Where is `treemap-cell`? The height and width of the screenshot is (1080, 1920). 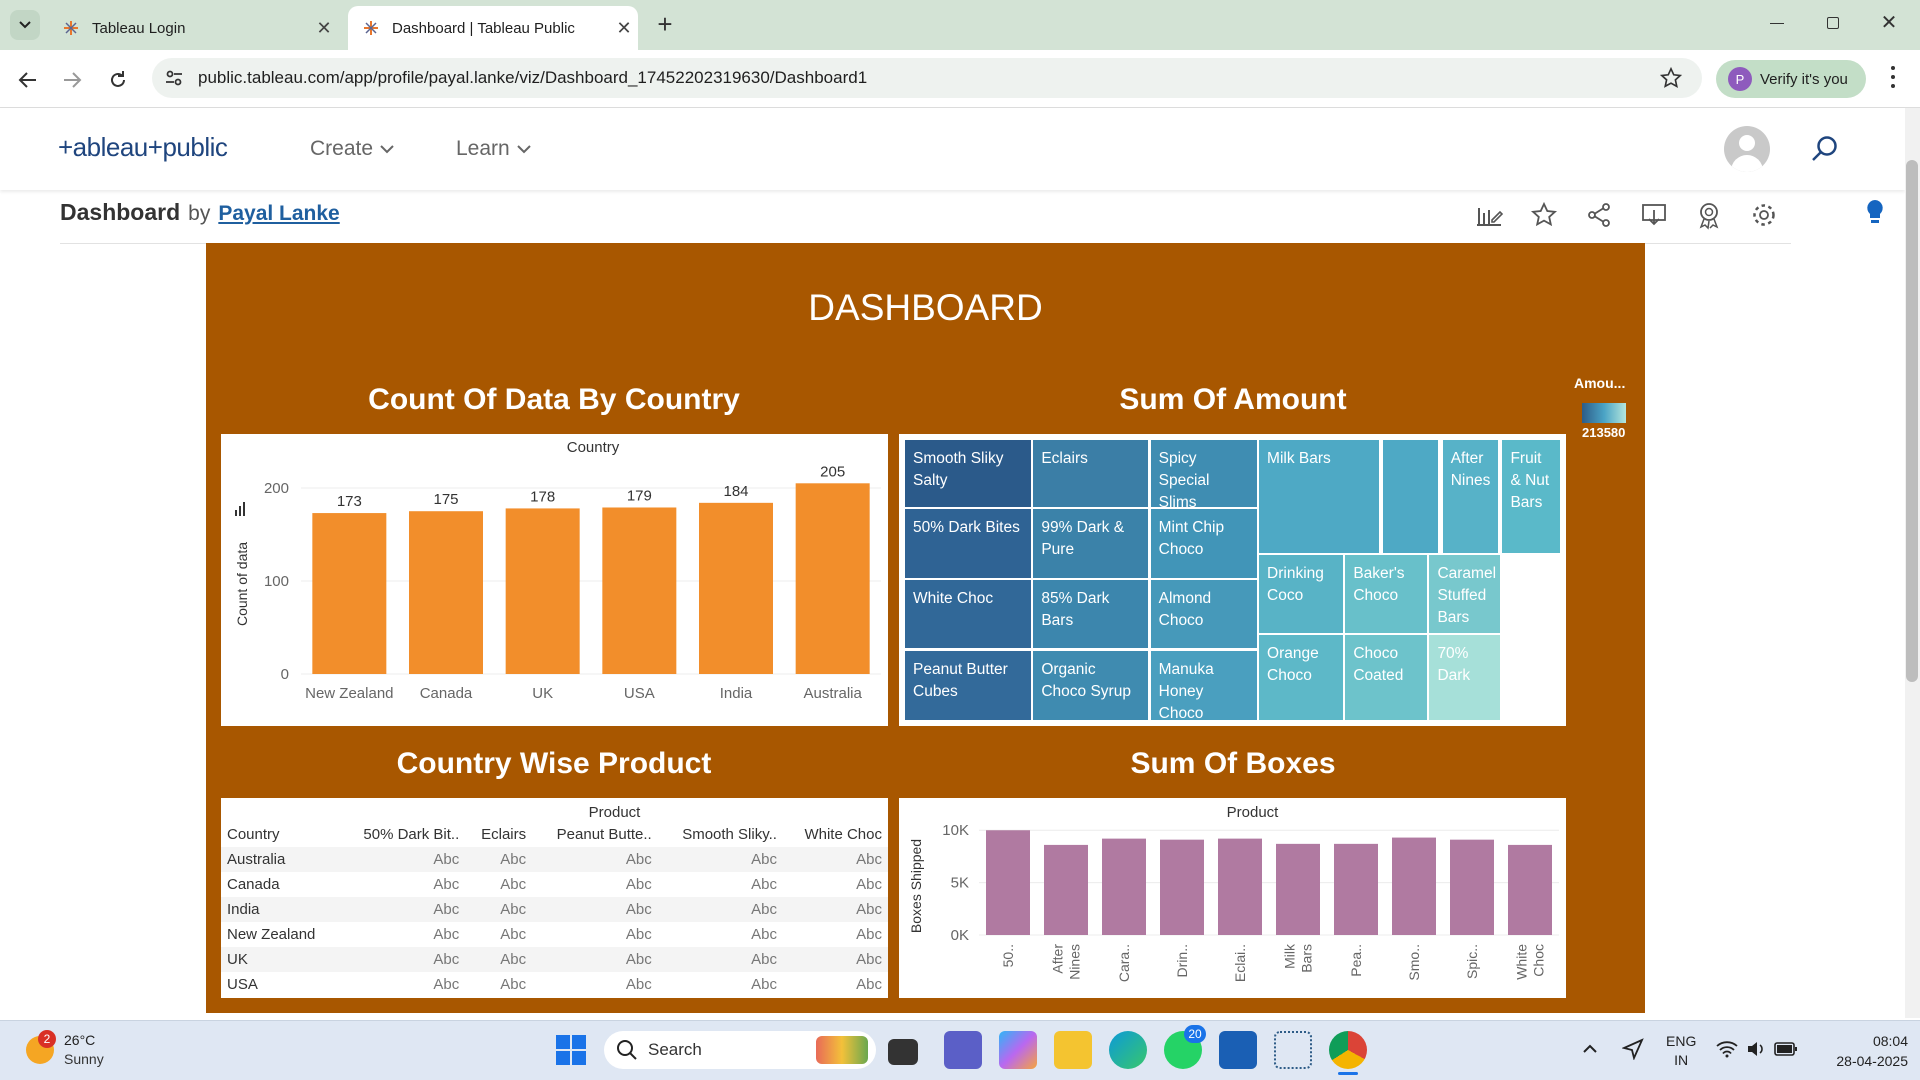 treemap-cell is located at coordinates (1410, 496).